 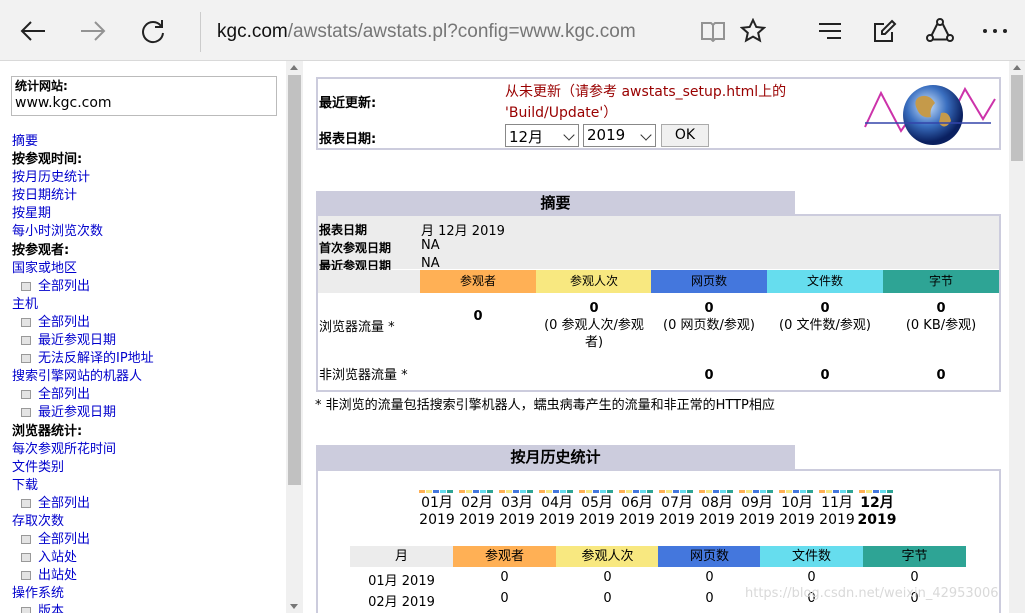 What do you see at coordinates (709, 325) in the screenshot?
I see `browser-traffic-ratio: (0 网页数/参观)` at bounding box center [709, 325].